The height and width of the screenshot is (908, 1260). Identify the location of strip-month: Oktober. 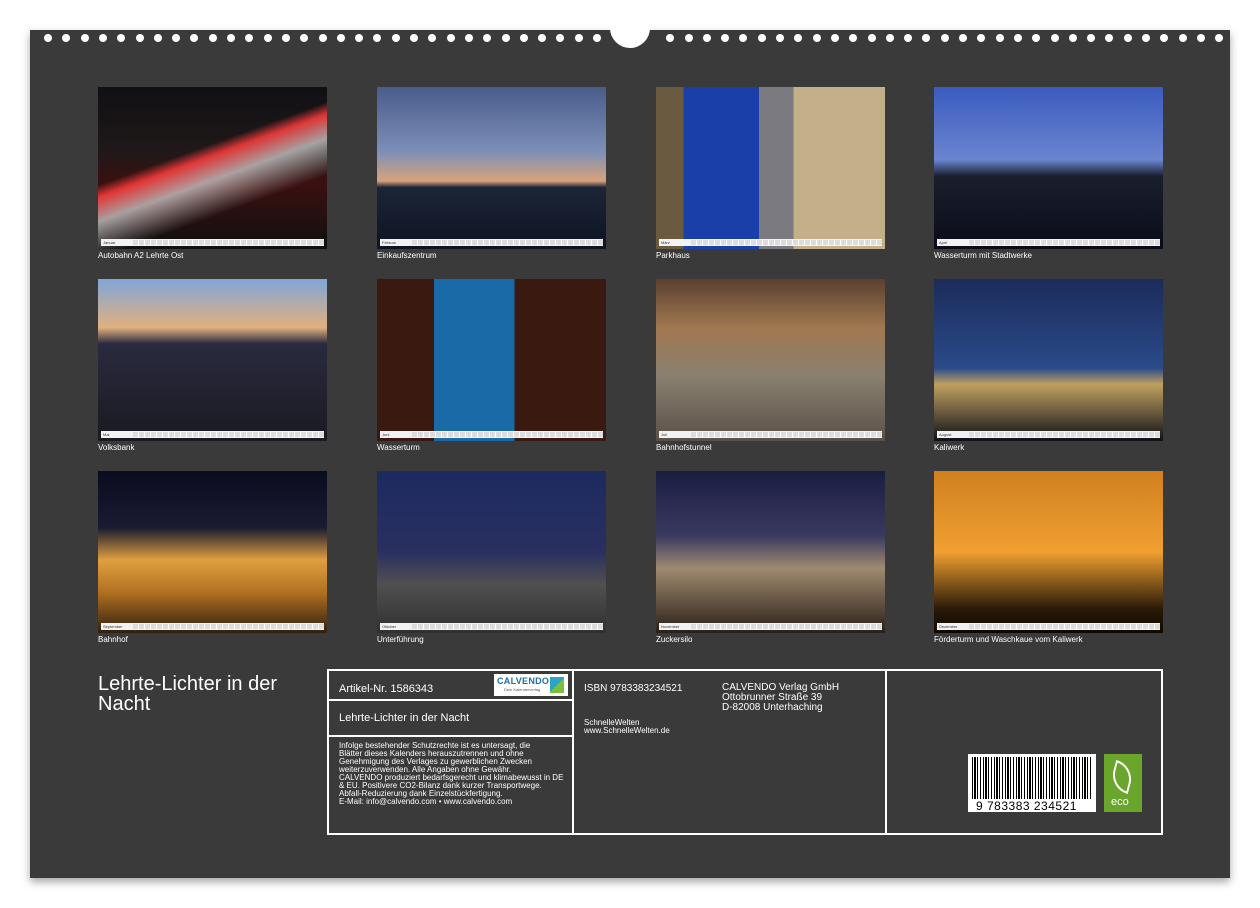
(389, 626).